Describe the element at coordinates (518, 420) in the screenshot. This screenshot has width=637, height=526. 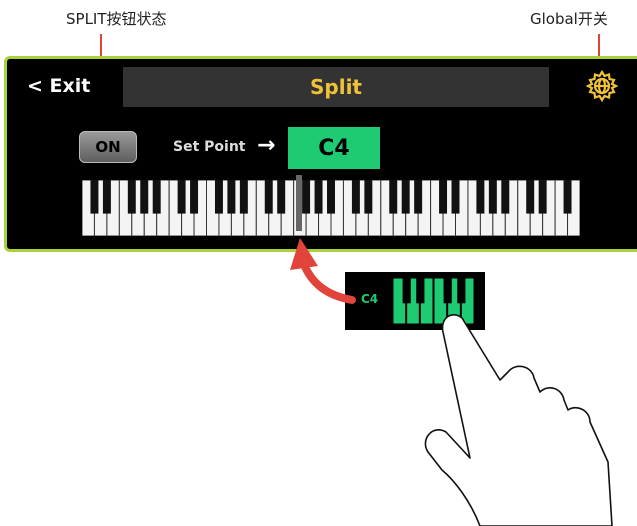
I see `pointing-hand-icon` at that location.